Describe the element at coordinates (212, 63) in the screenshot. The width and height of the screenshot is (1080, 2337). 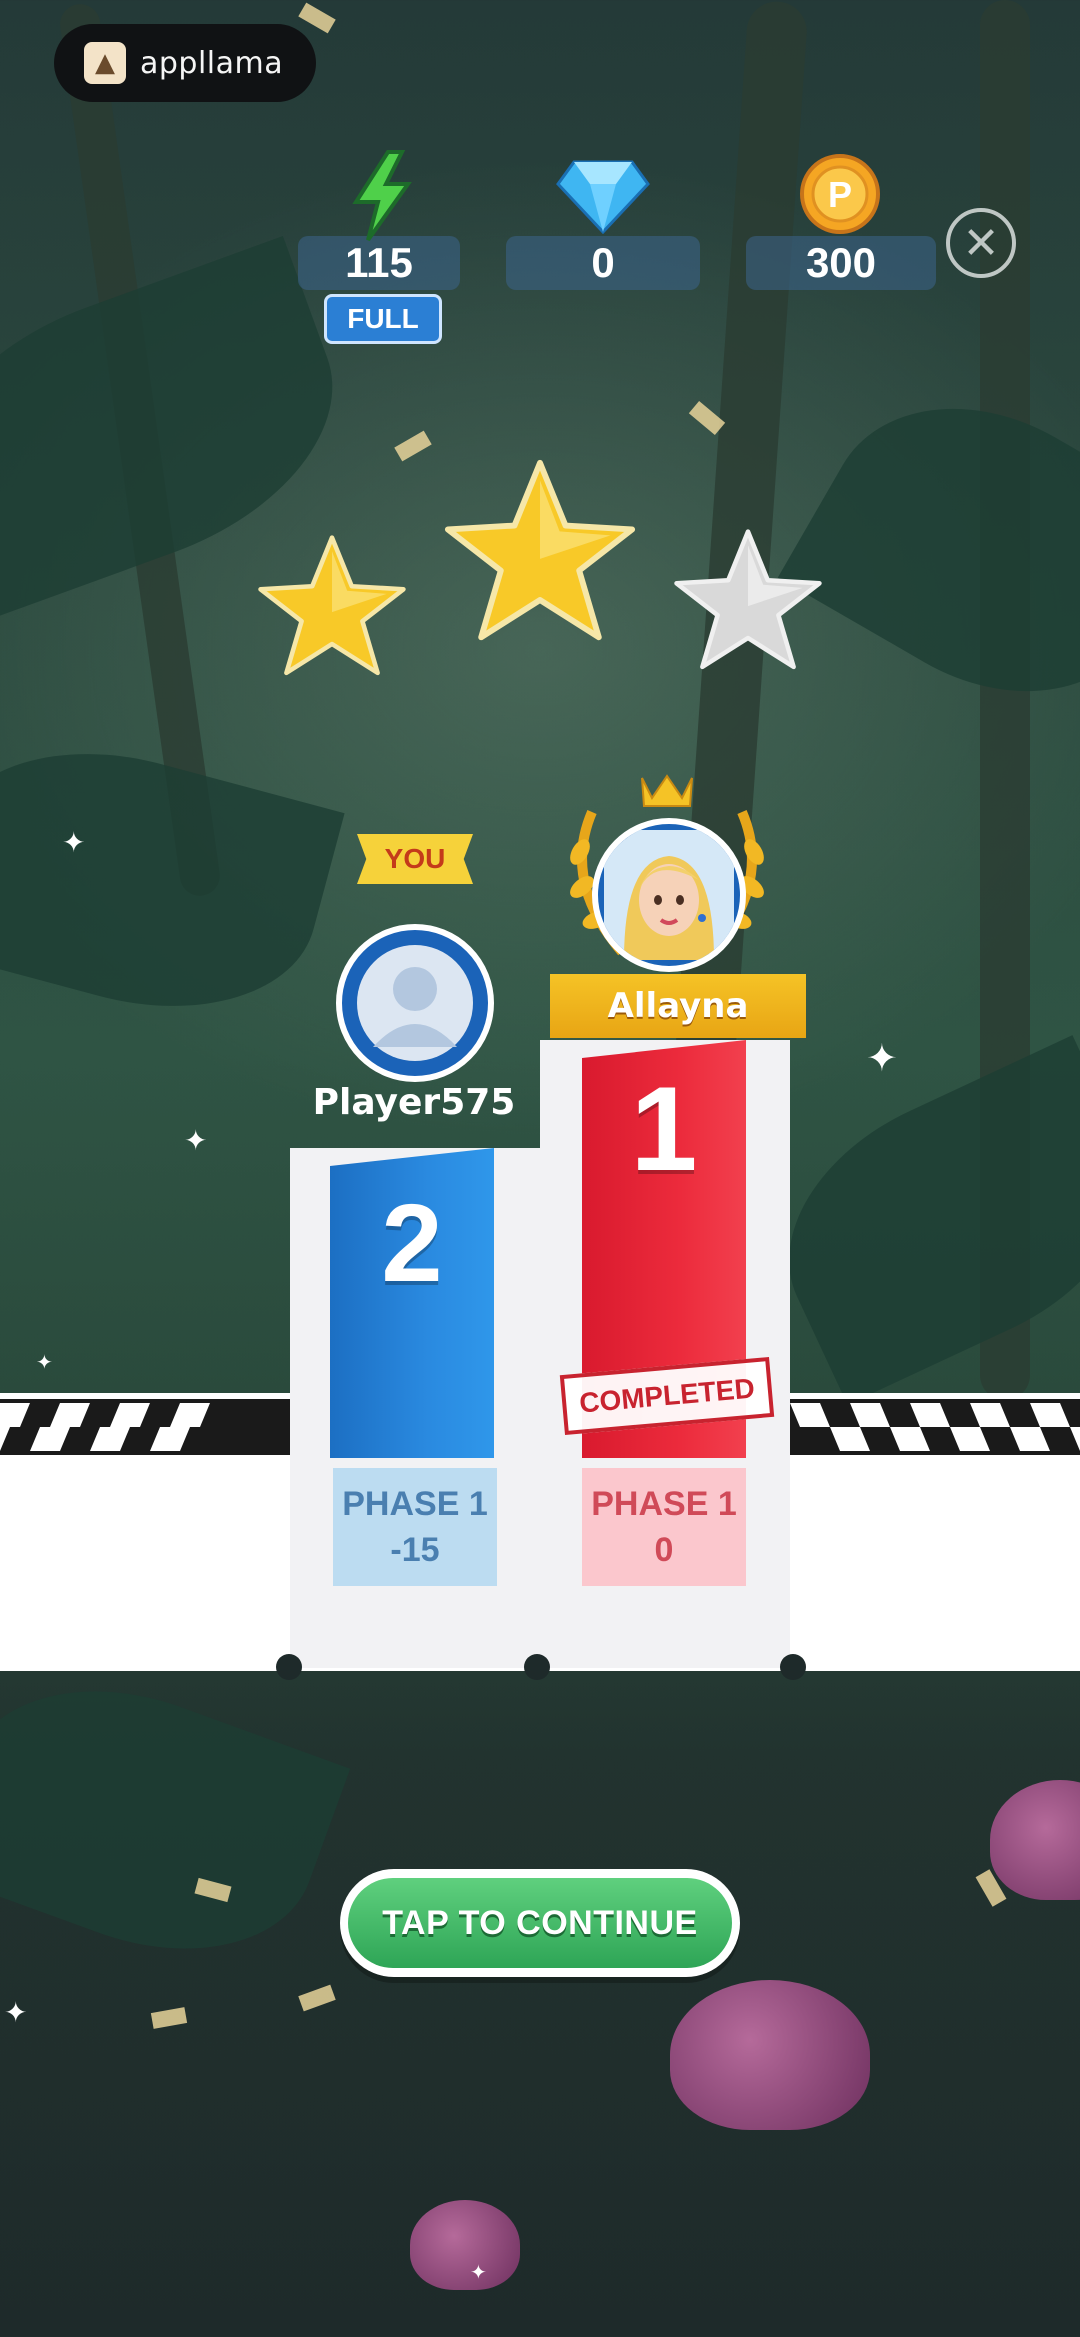
I see `brand-name: appllama` at that location.